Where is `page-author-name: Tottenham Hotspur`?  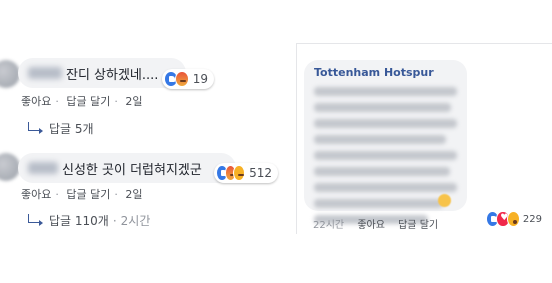
page-author-name: Tottenham Hotspur is located at coordinates (385, 72).